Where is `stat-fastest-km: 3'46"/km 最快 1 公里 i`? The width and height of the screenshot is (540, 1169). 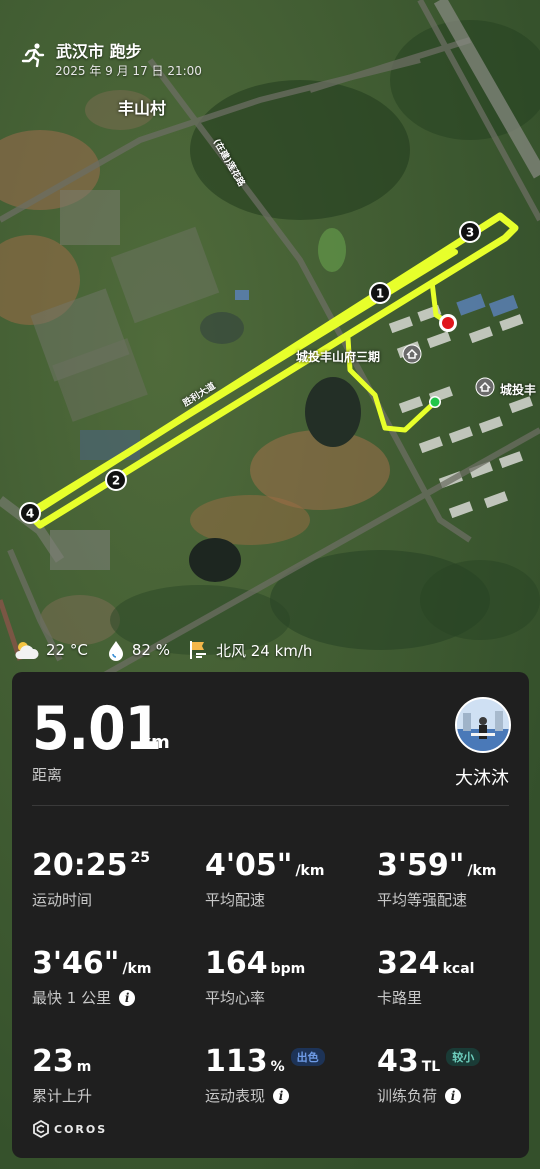 stat-fastest-km: 3'46"/km 最快 1 公里 i is located at coordinates (91, 977).